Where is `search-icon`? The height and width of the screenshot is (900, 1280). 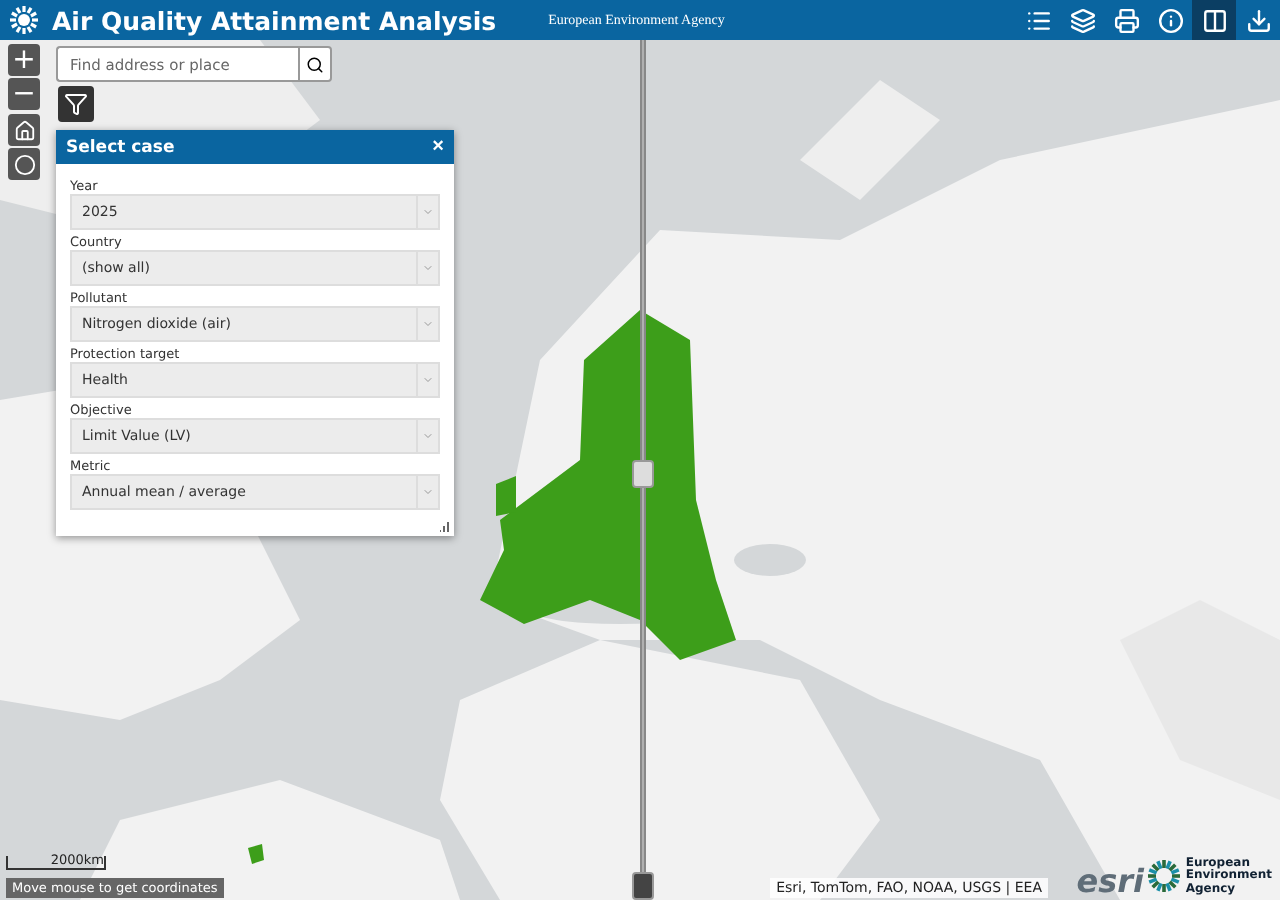 search-icon is located at coordinates (315, 64).